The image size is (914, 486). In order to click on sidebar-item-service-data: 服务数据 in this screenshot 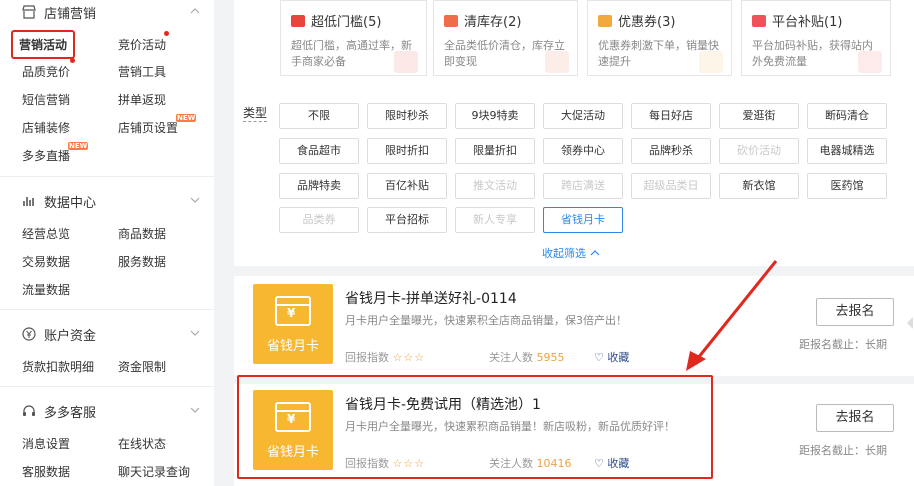, I will do `click(142, 261)`.